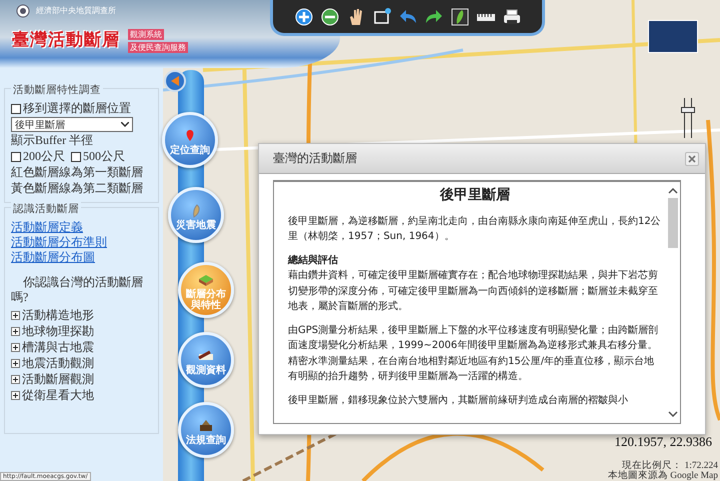 The height and width of the screenshot is (481, 720). I want to click on tree-item: 活動斷層觀測, so click(58, 379).